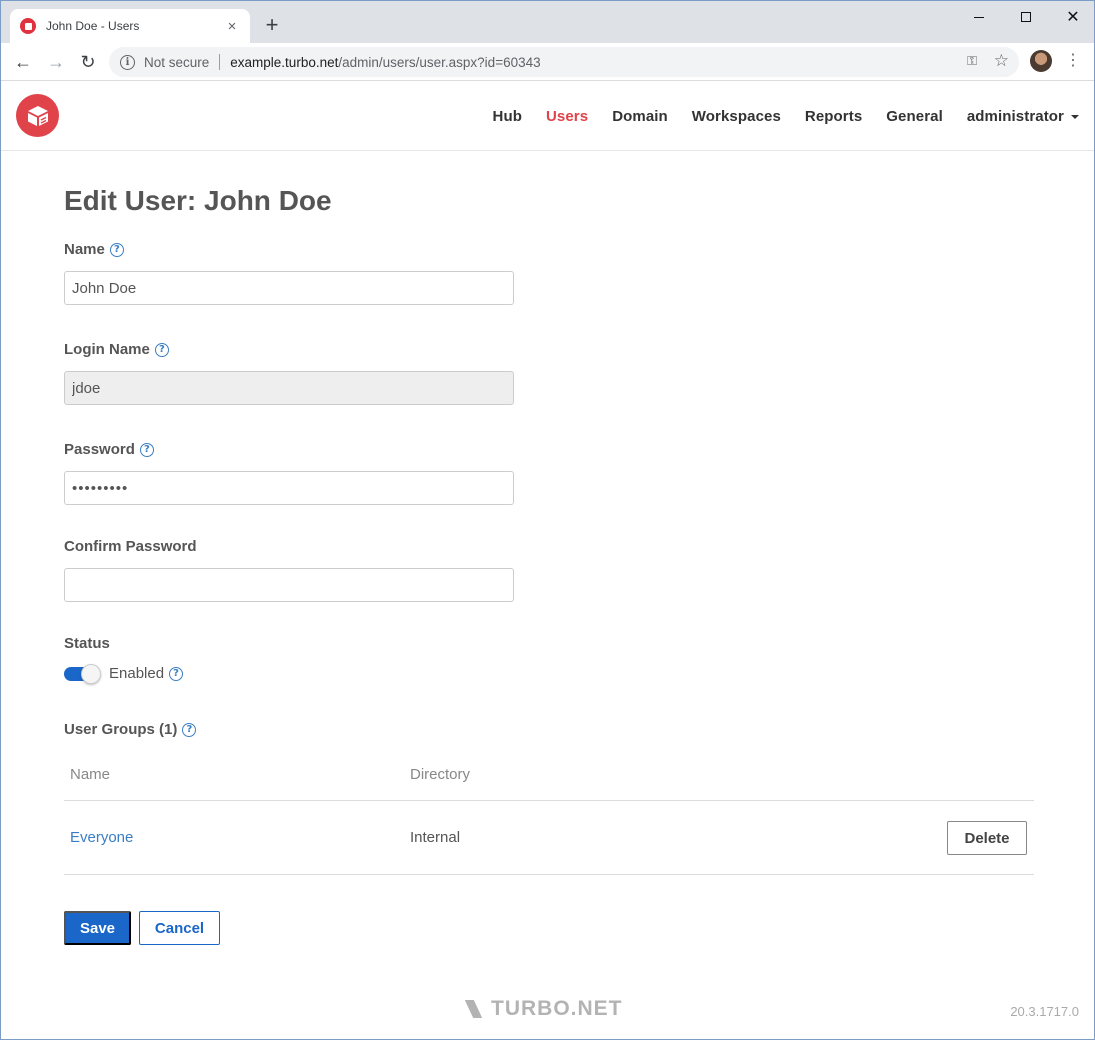  What do you see at coordinates (88, 62) in the screenshot?
I see `reload-button: ↻` at bounding box center [88, 62].